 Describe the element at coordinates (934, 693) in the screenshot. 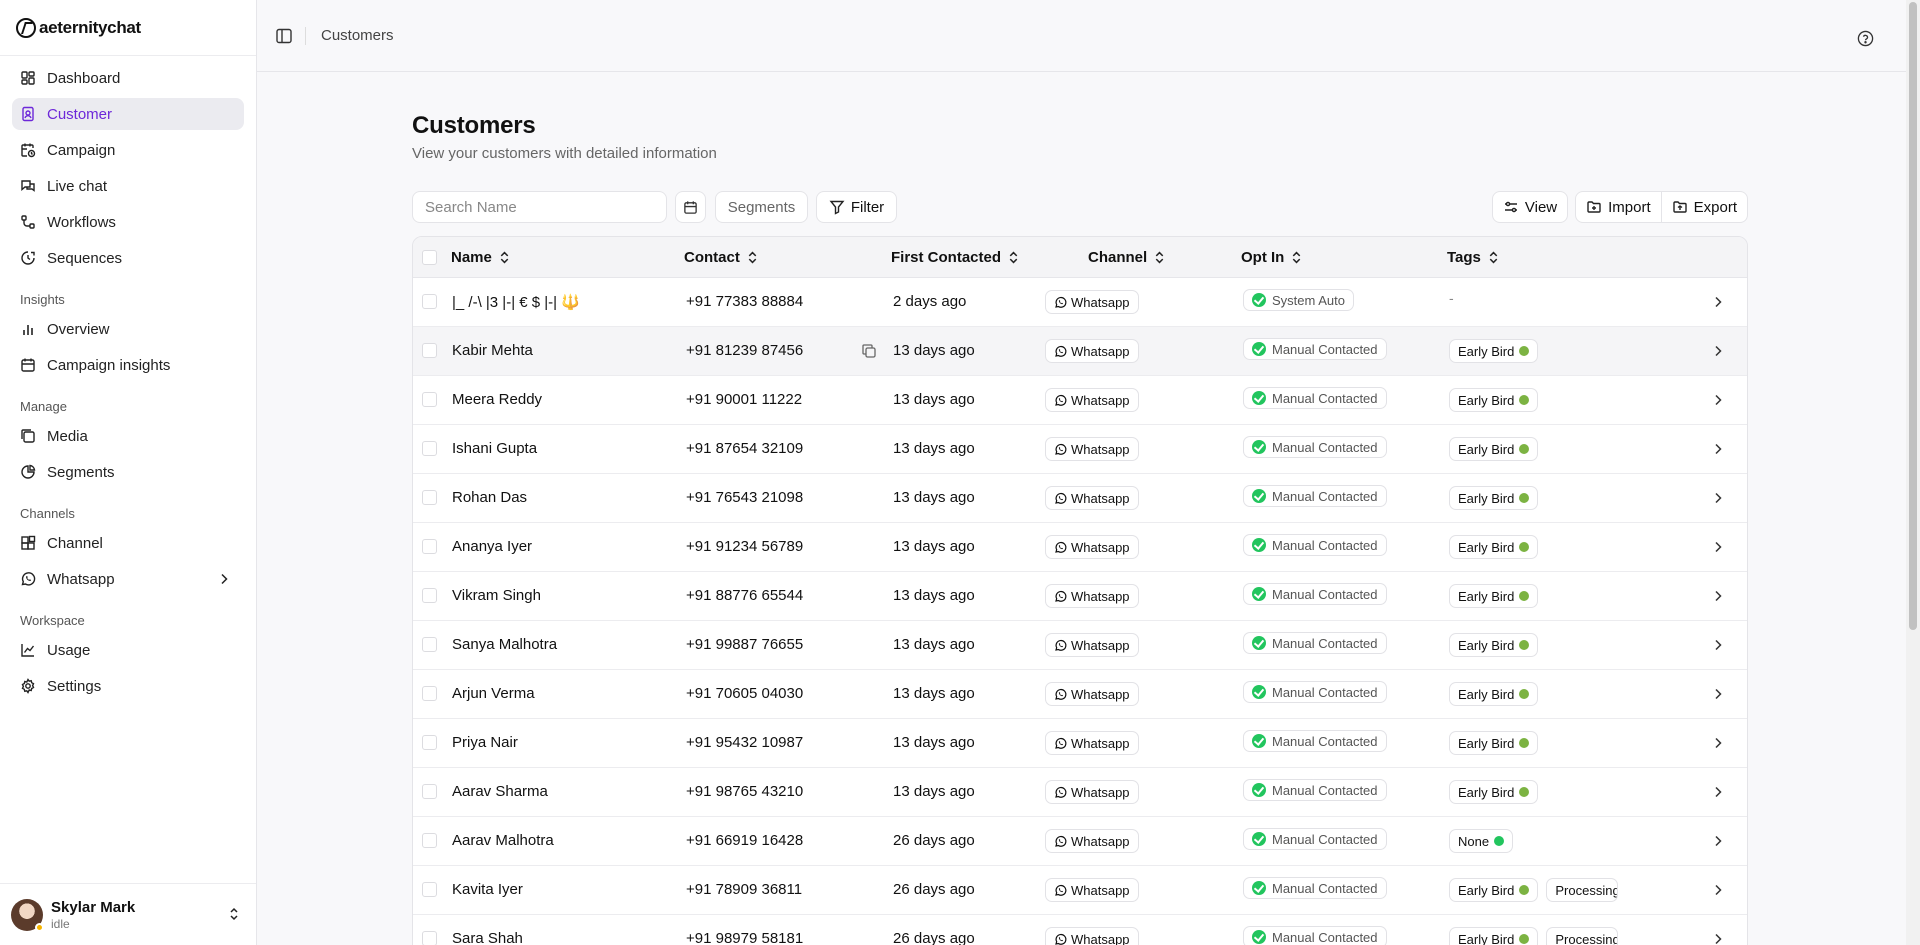

I see `first-contacted: 13 days ago` at that location.